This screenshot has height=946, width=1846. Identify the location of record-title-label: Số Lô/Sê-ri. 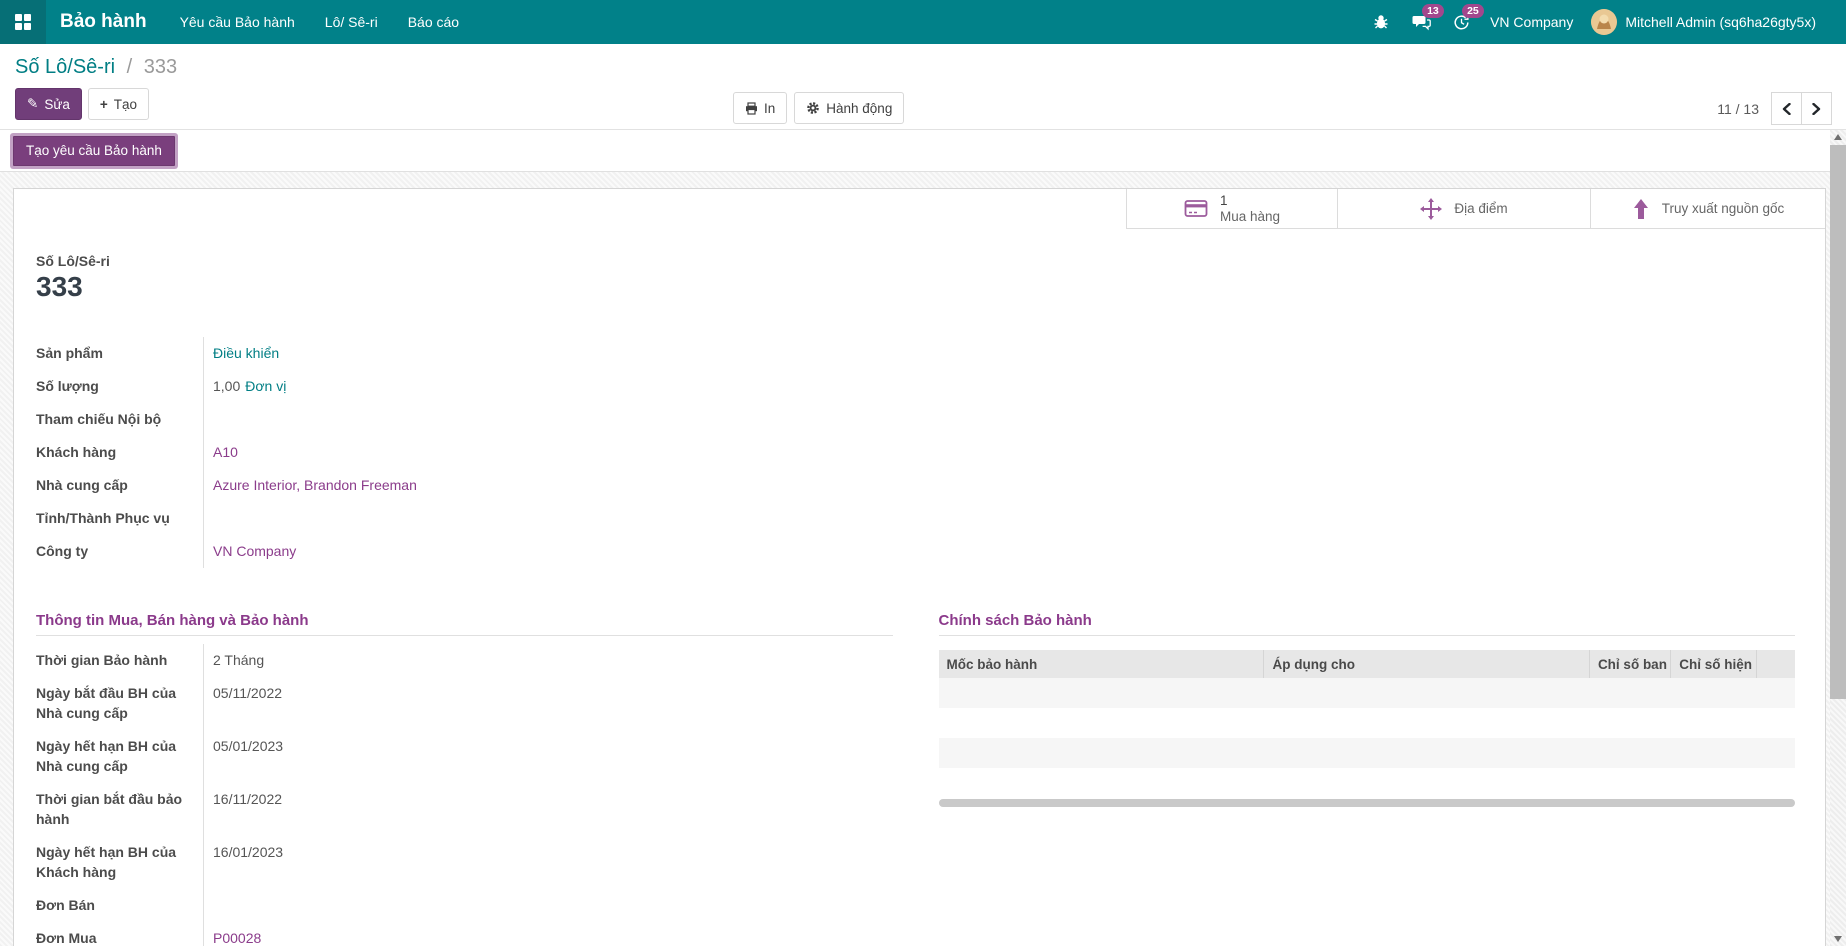
(73, 261).